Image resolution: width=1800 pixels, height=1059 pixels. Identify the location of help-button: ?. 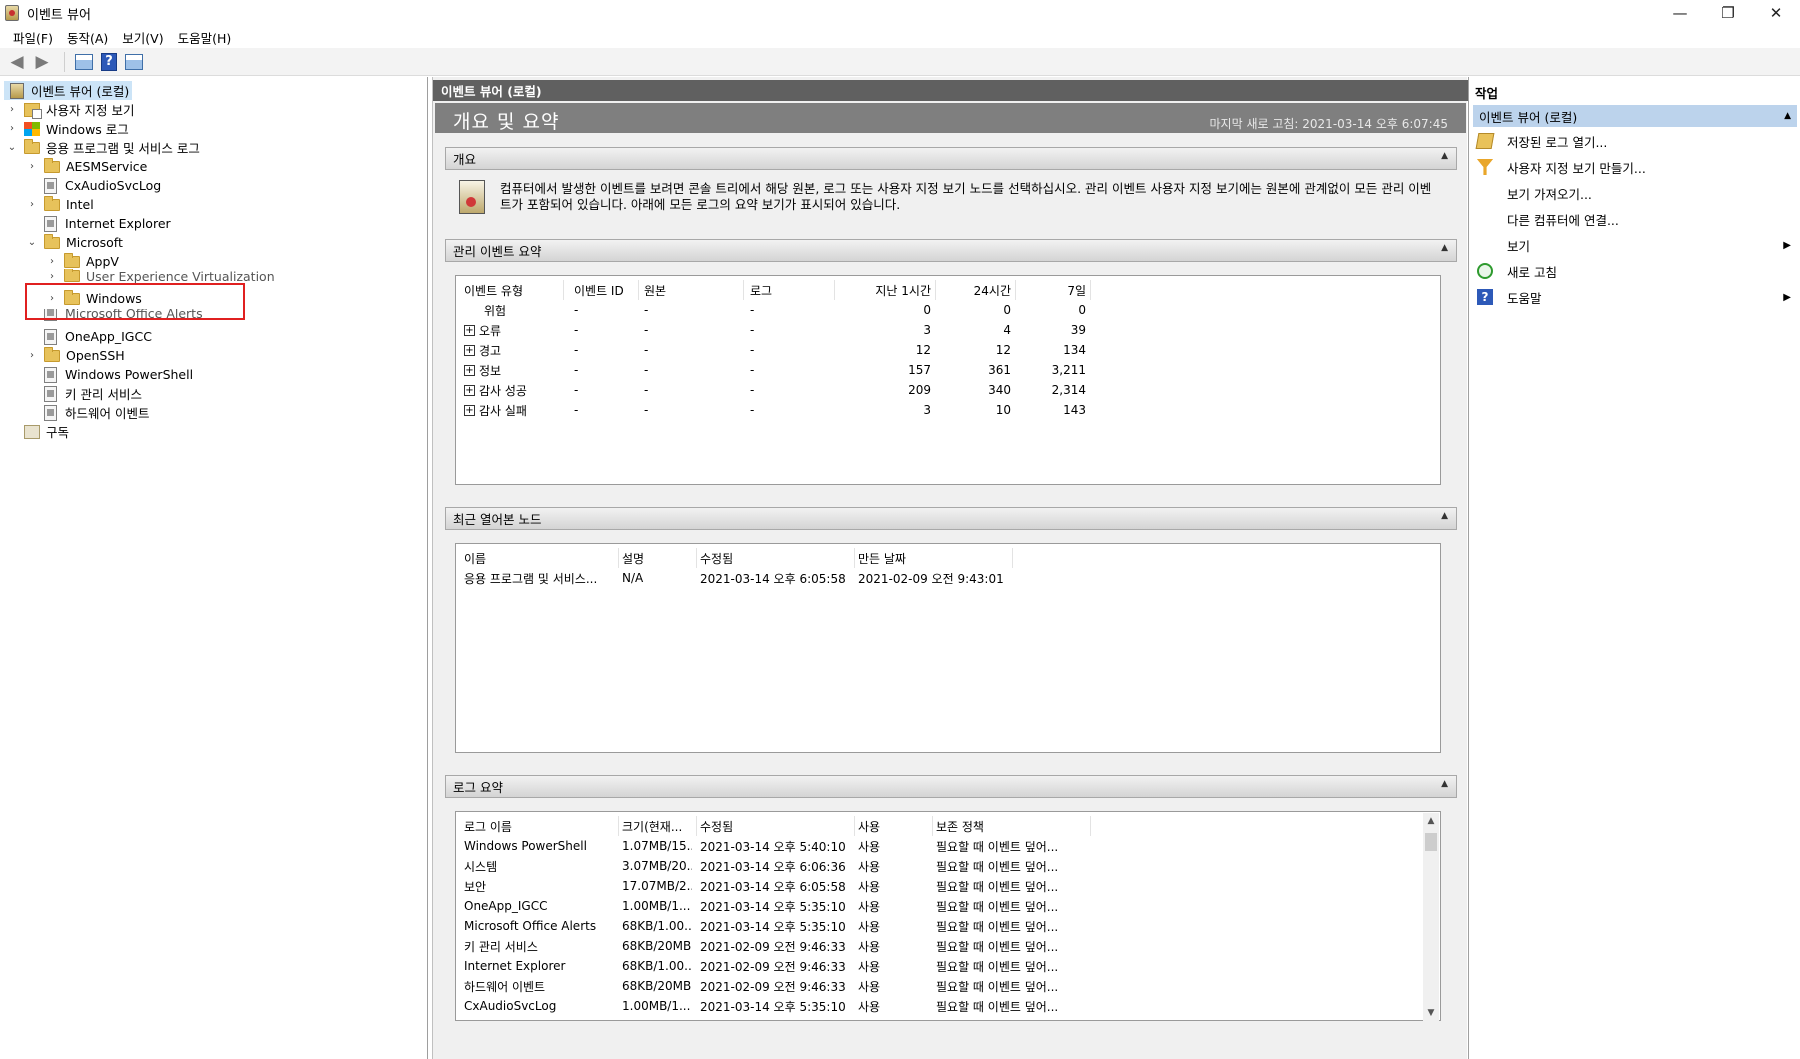
(109, 62).